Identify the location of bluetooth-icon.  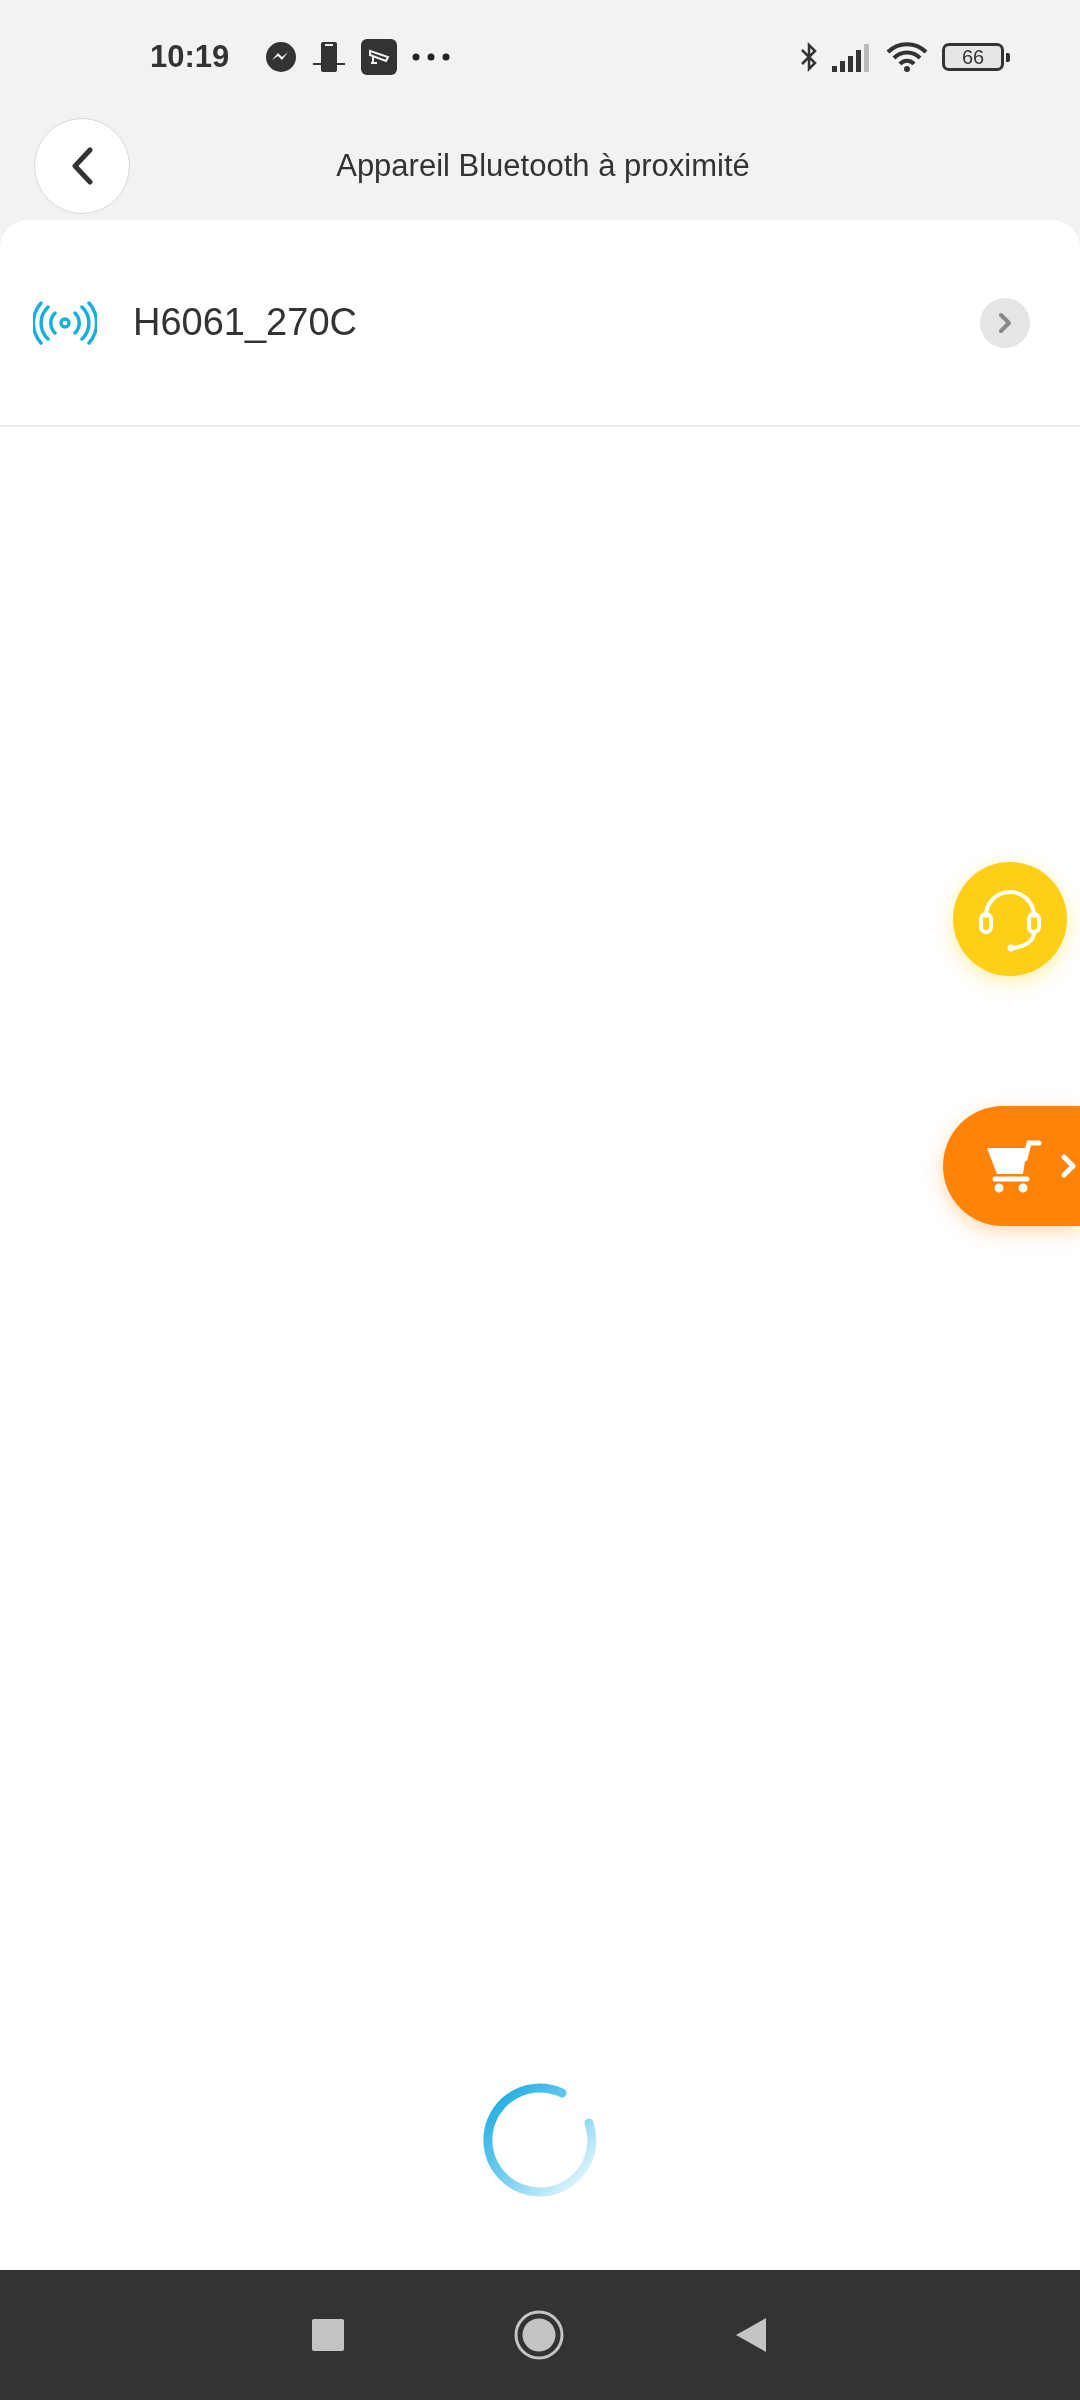
(809, 57).